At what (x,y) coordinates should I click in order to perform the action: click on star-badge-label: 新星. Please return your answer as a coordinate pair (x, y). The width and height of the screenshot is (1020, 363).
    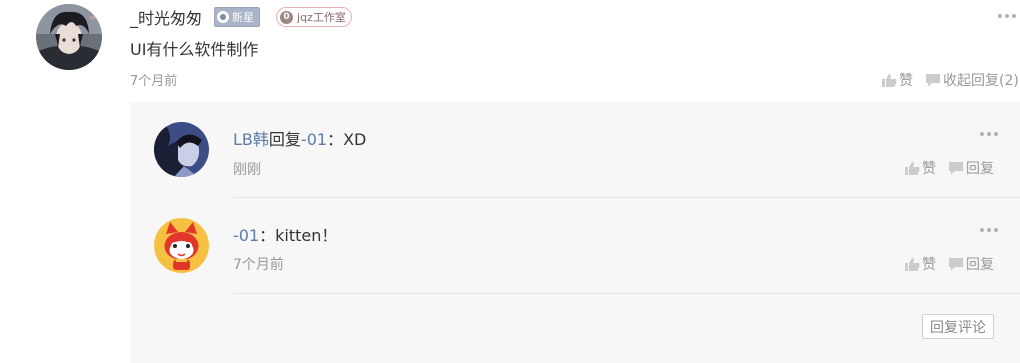
    Looking at the image, I should click on (243, 17).